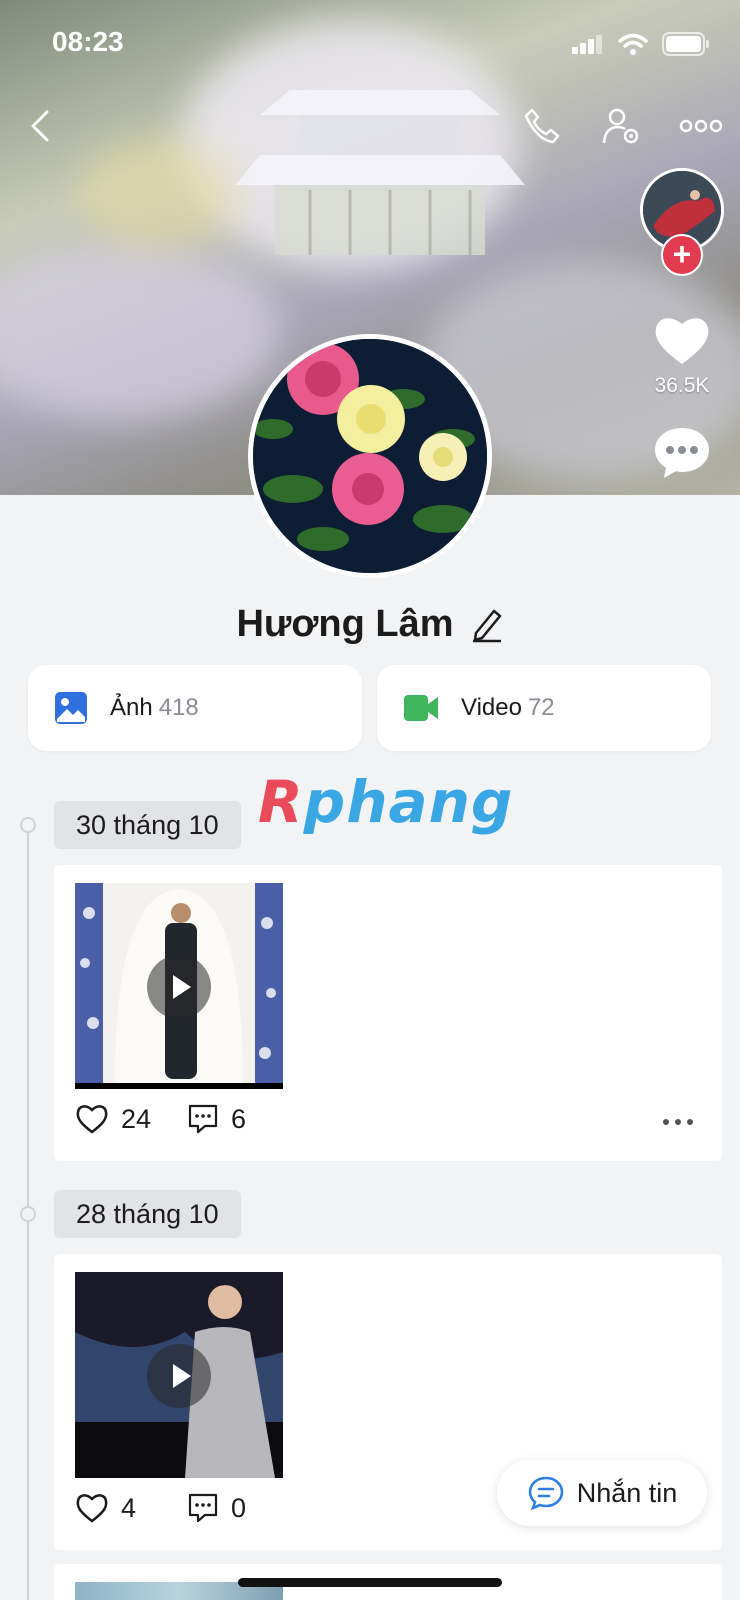  I want to click on message-button: Nhắn tin, so click(602, 1493).